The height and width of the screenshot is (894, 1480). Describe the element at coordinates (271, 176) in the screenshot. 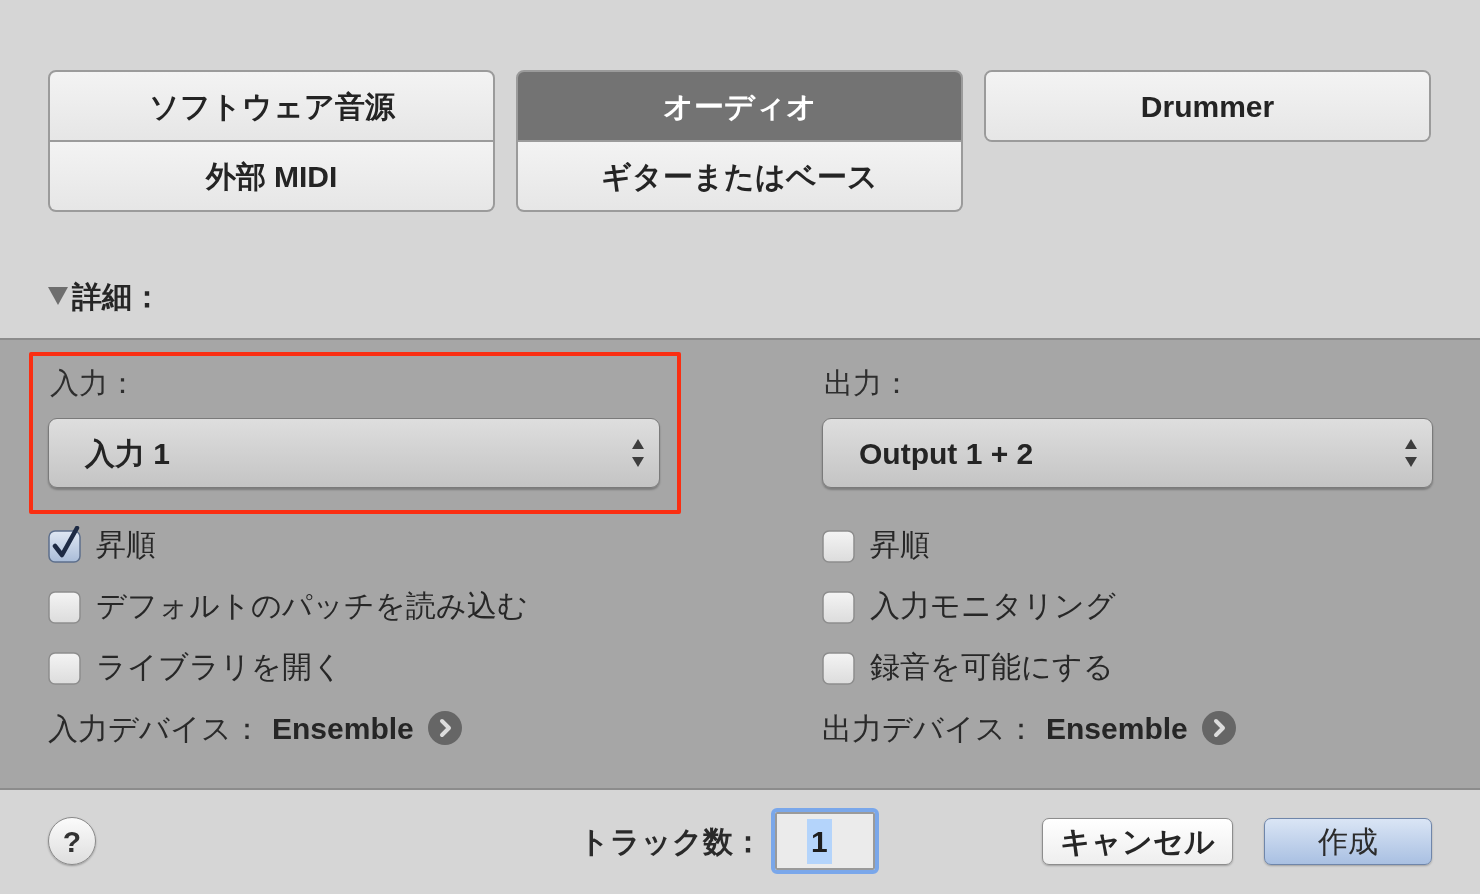

I see `track-type-button: 外部 MIDI` at that location.